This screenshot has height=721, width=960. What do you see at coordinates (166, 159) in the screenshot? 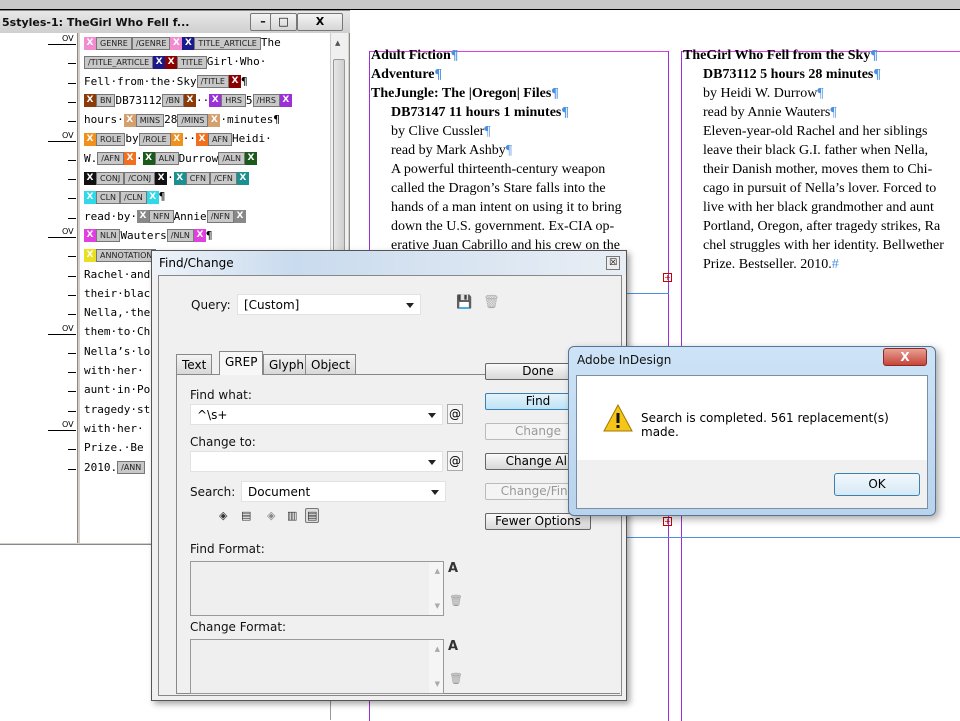
I see `tag-open: ALN` at bounding box center [166, 159].